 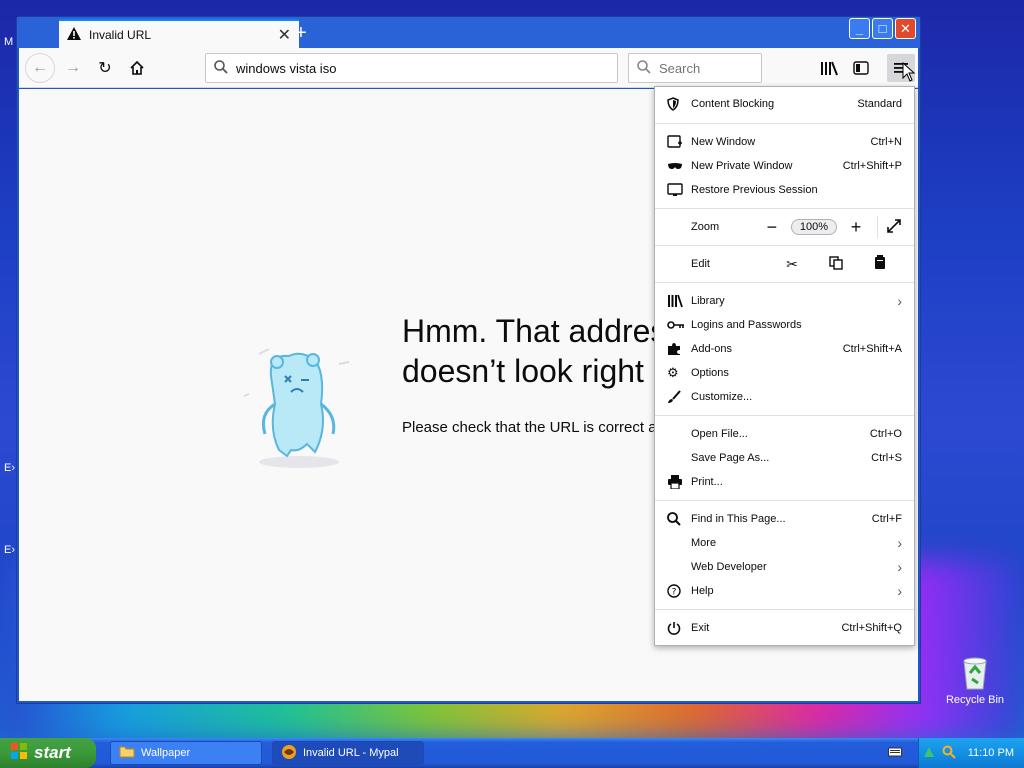 I want to click on system-tray: 11:10 PM, so click(x=971, y=753).